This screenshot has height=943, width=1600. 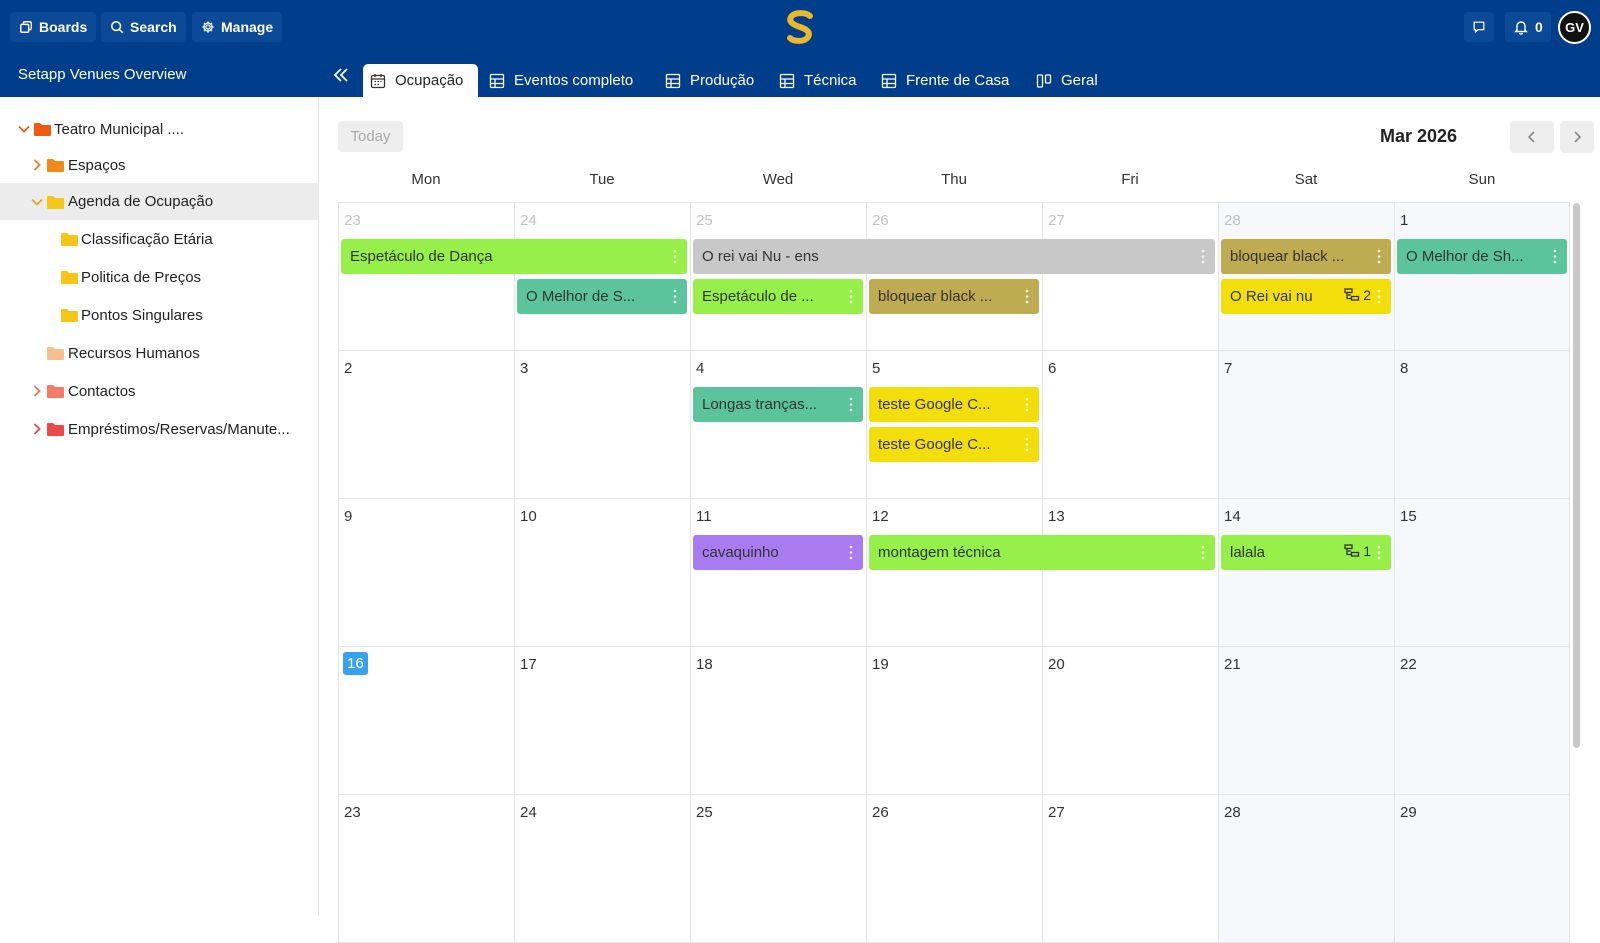 I want to click on sidebar-item-politica-de-precos: Politica de Preços, so click(x=159, y=277).